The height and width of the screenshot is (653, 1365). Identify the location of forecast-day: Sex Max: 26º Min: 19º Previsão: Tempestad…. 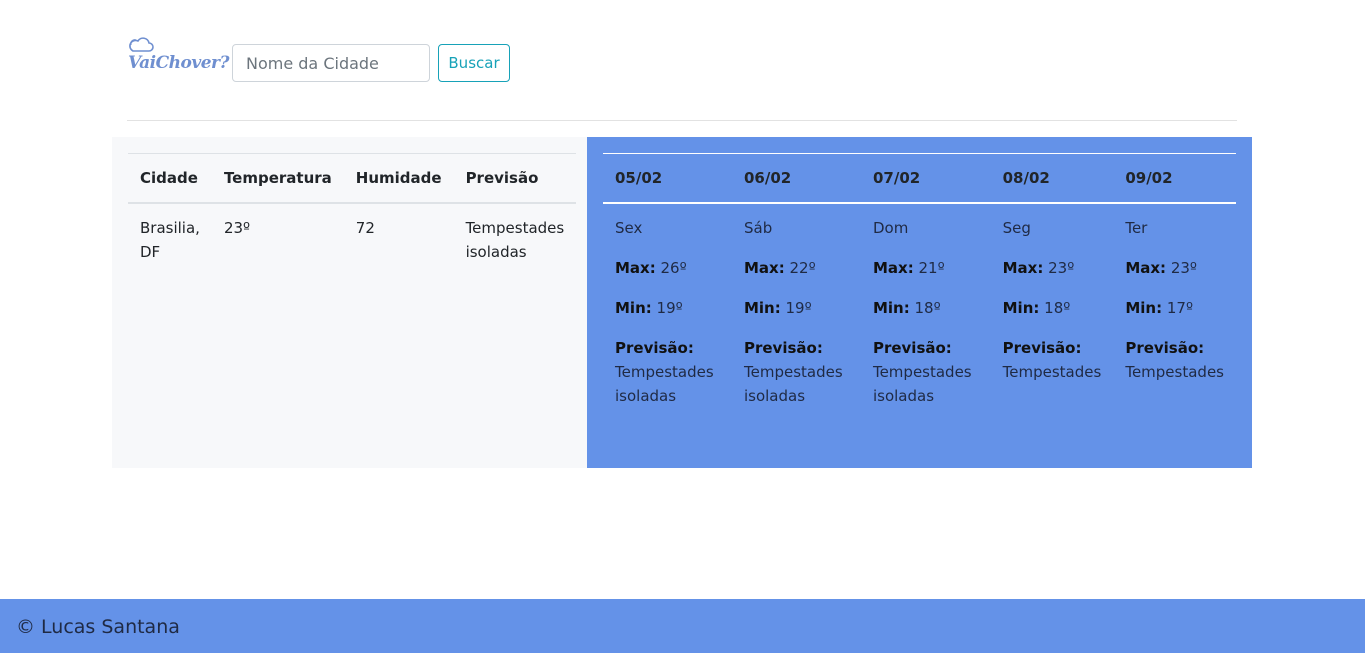
(667, 311).